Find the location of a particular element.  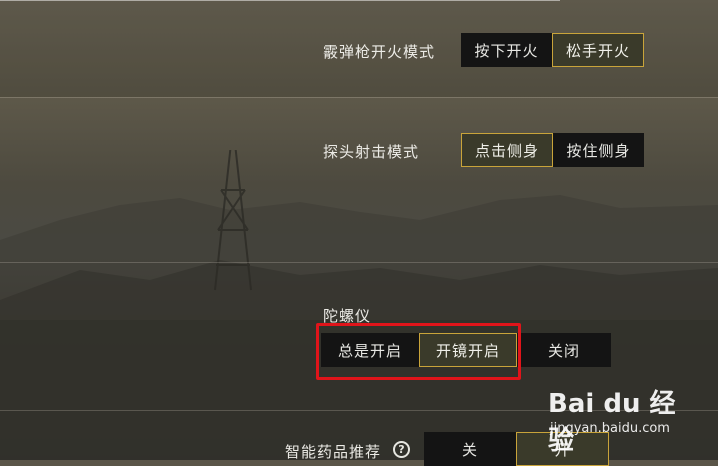

baidu-jingyan-watermark: Bai du 经验 jingyan.baidu.com is located at coordinates (623, 419).